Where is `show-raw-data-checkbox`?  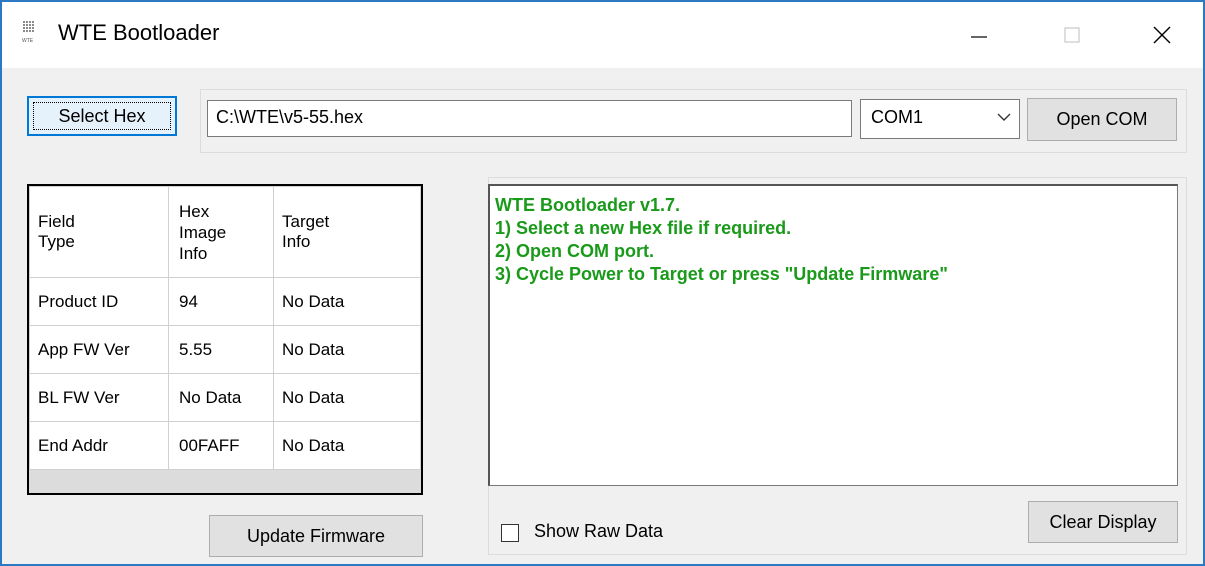
show-raw-data-checkbox is located at coordinates (510, 533).